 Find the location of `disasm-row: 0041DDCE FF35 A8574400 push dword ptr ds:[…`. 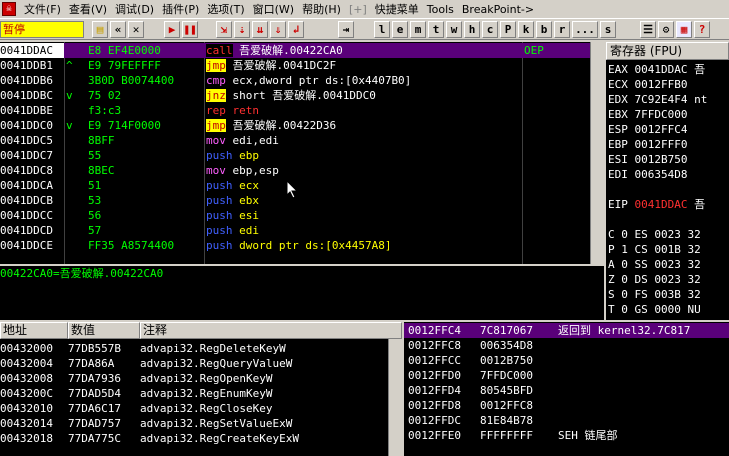

disasm-row: 0041DDCE FF35 A8574400 push dword ptr ds:[… is located at coordinates (302, 245).